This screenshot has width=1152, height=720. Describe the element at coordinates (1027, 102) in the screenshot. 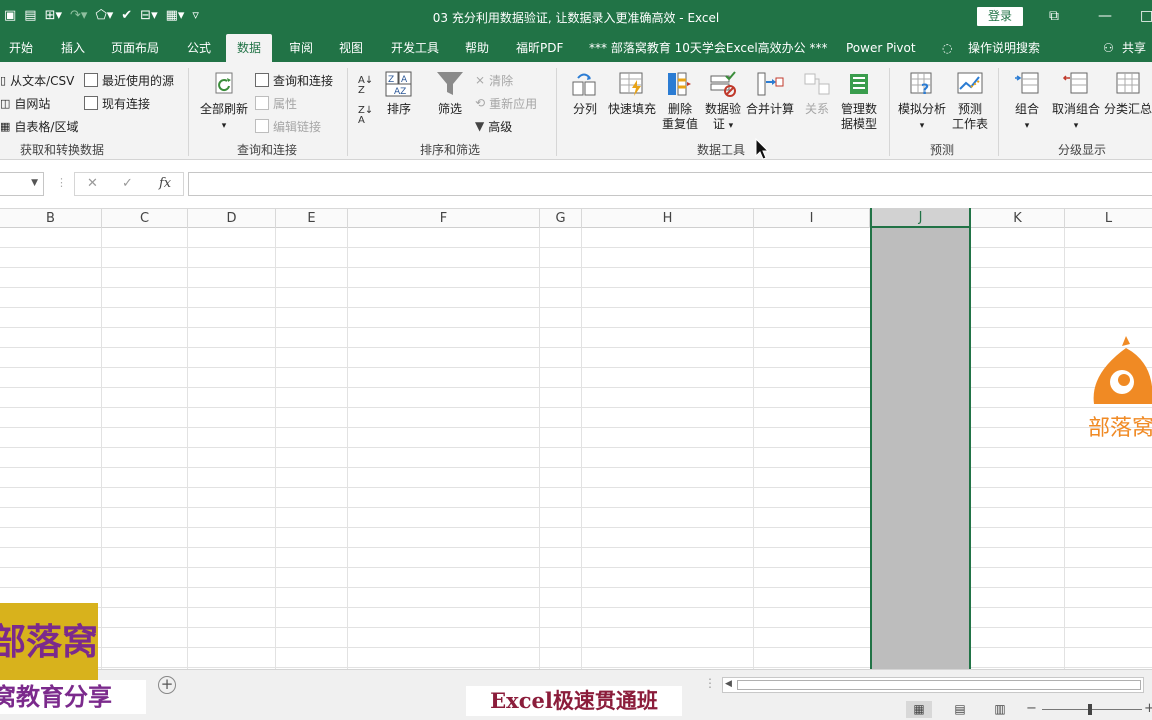

I see `group-button: 组合 ▾` at that location.